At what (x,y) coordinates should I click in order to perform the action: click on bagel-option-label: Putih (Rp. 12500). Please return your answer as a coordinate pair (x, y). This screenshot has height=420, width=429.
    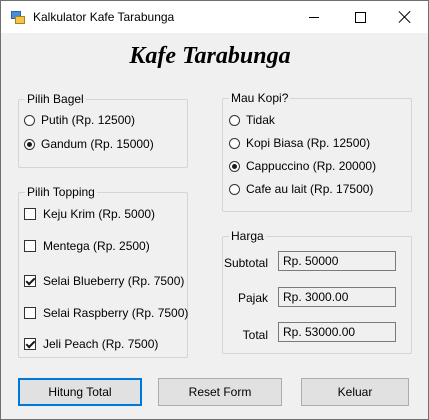
    Looking at the image, I should click on (88, 120).